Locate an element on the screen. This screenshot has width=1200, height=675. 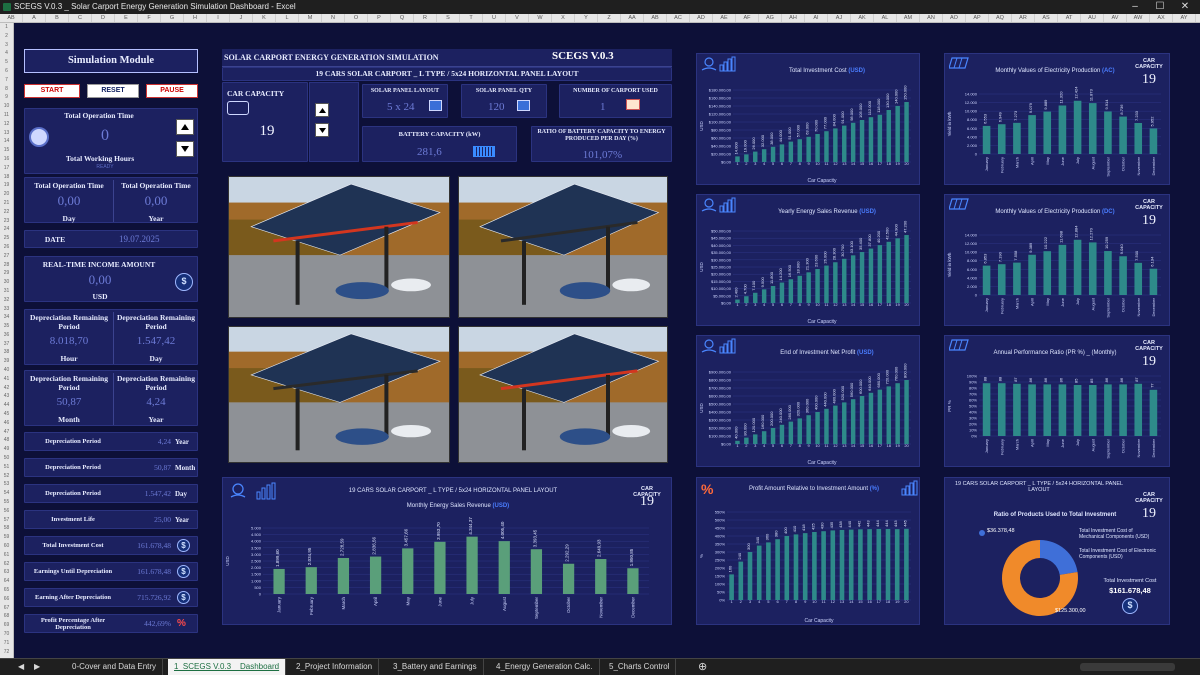
row-number: 72 is located at coordinates (6, 652).